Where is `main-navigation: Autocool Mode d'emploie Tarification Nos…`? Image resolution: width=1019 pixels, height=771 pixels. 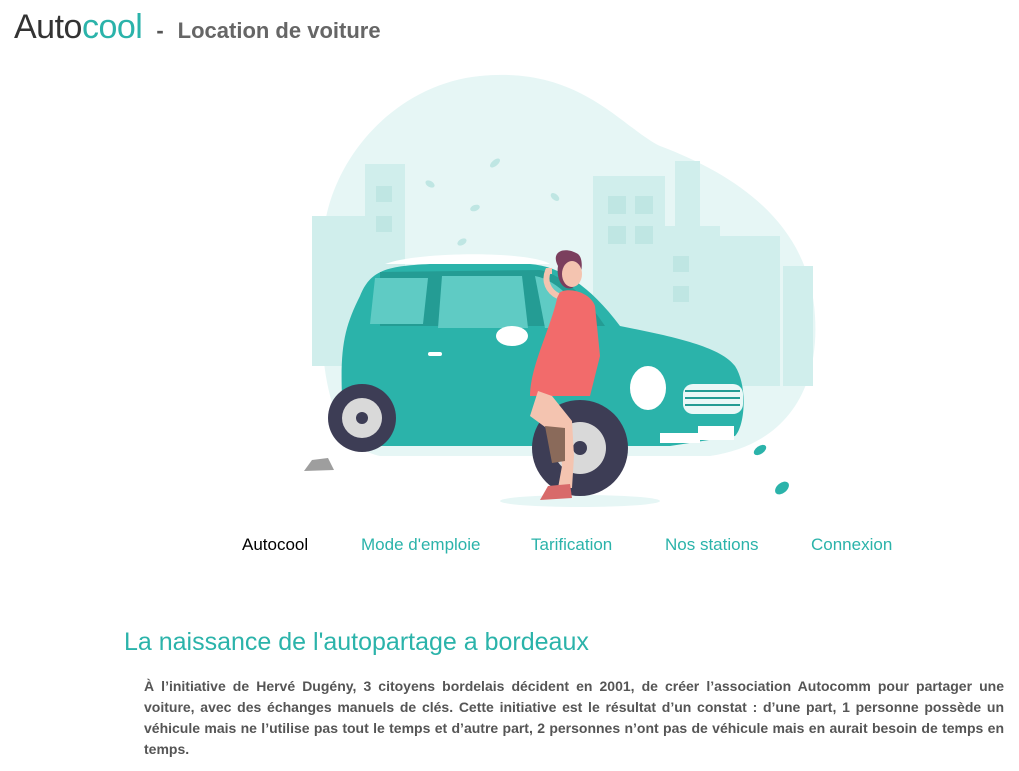
main-navigation: Autocool Mode d'emploie Tarification Nos… is located at coordinates (509, 547).